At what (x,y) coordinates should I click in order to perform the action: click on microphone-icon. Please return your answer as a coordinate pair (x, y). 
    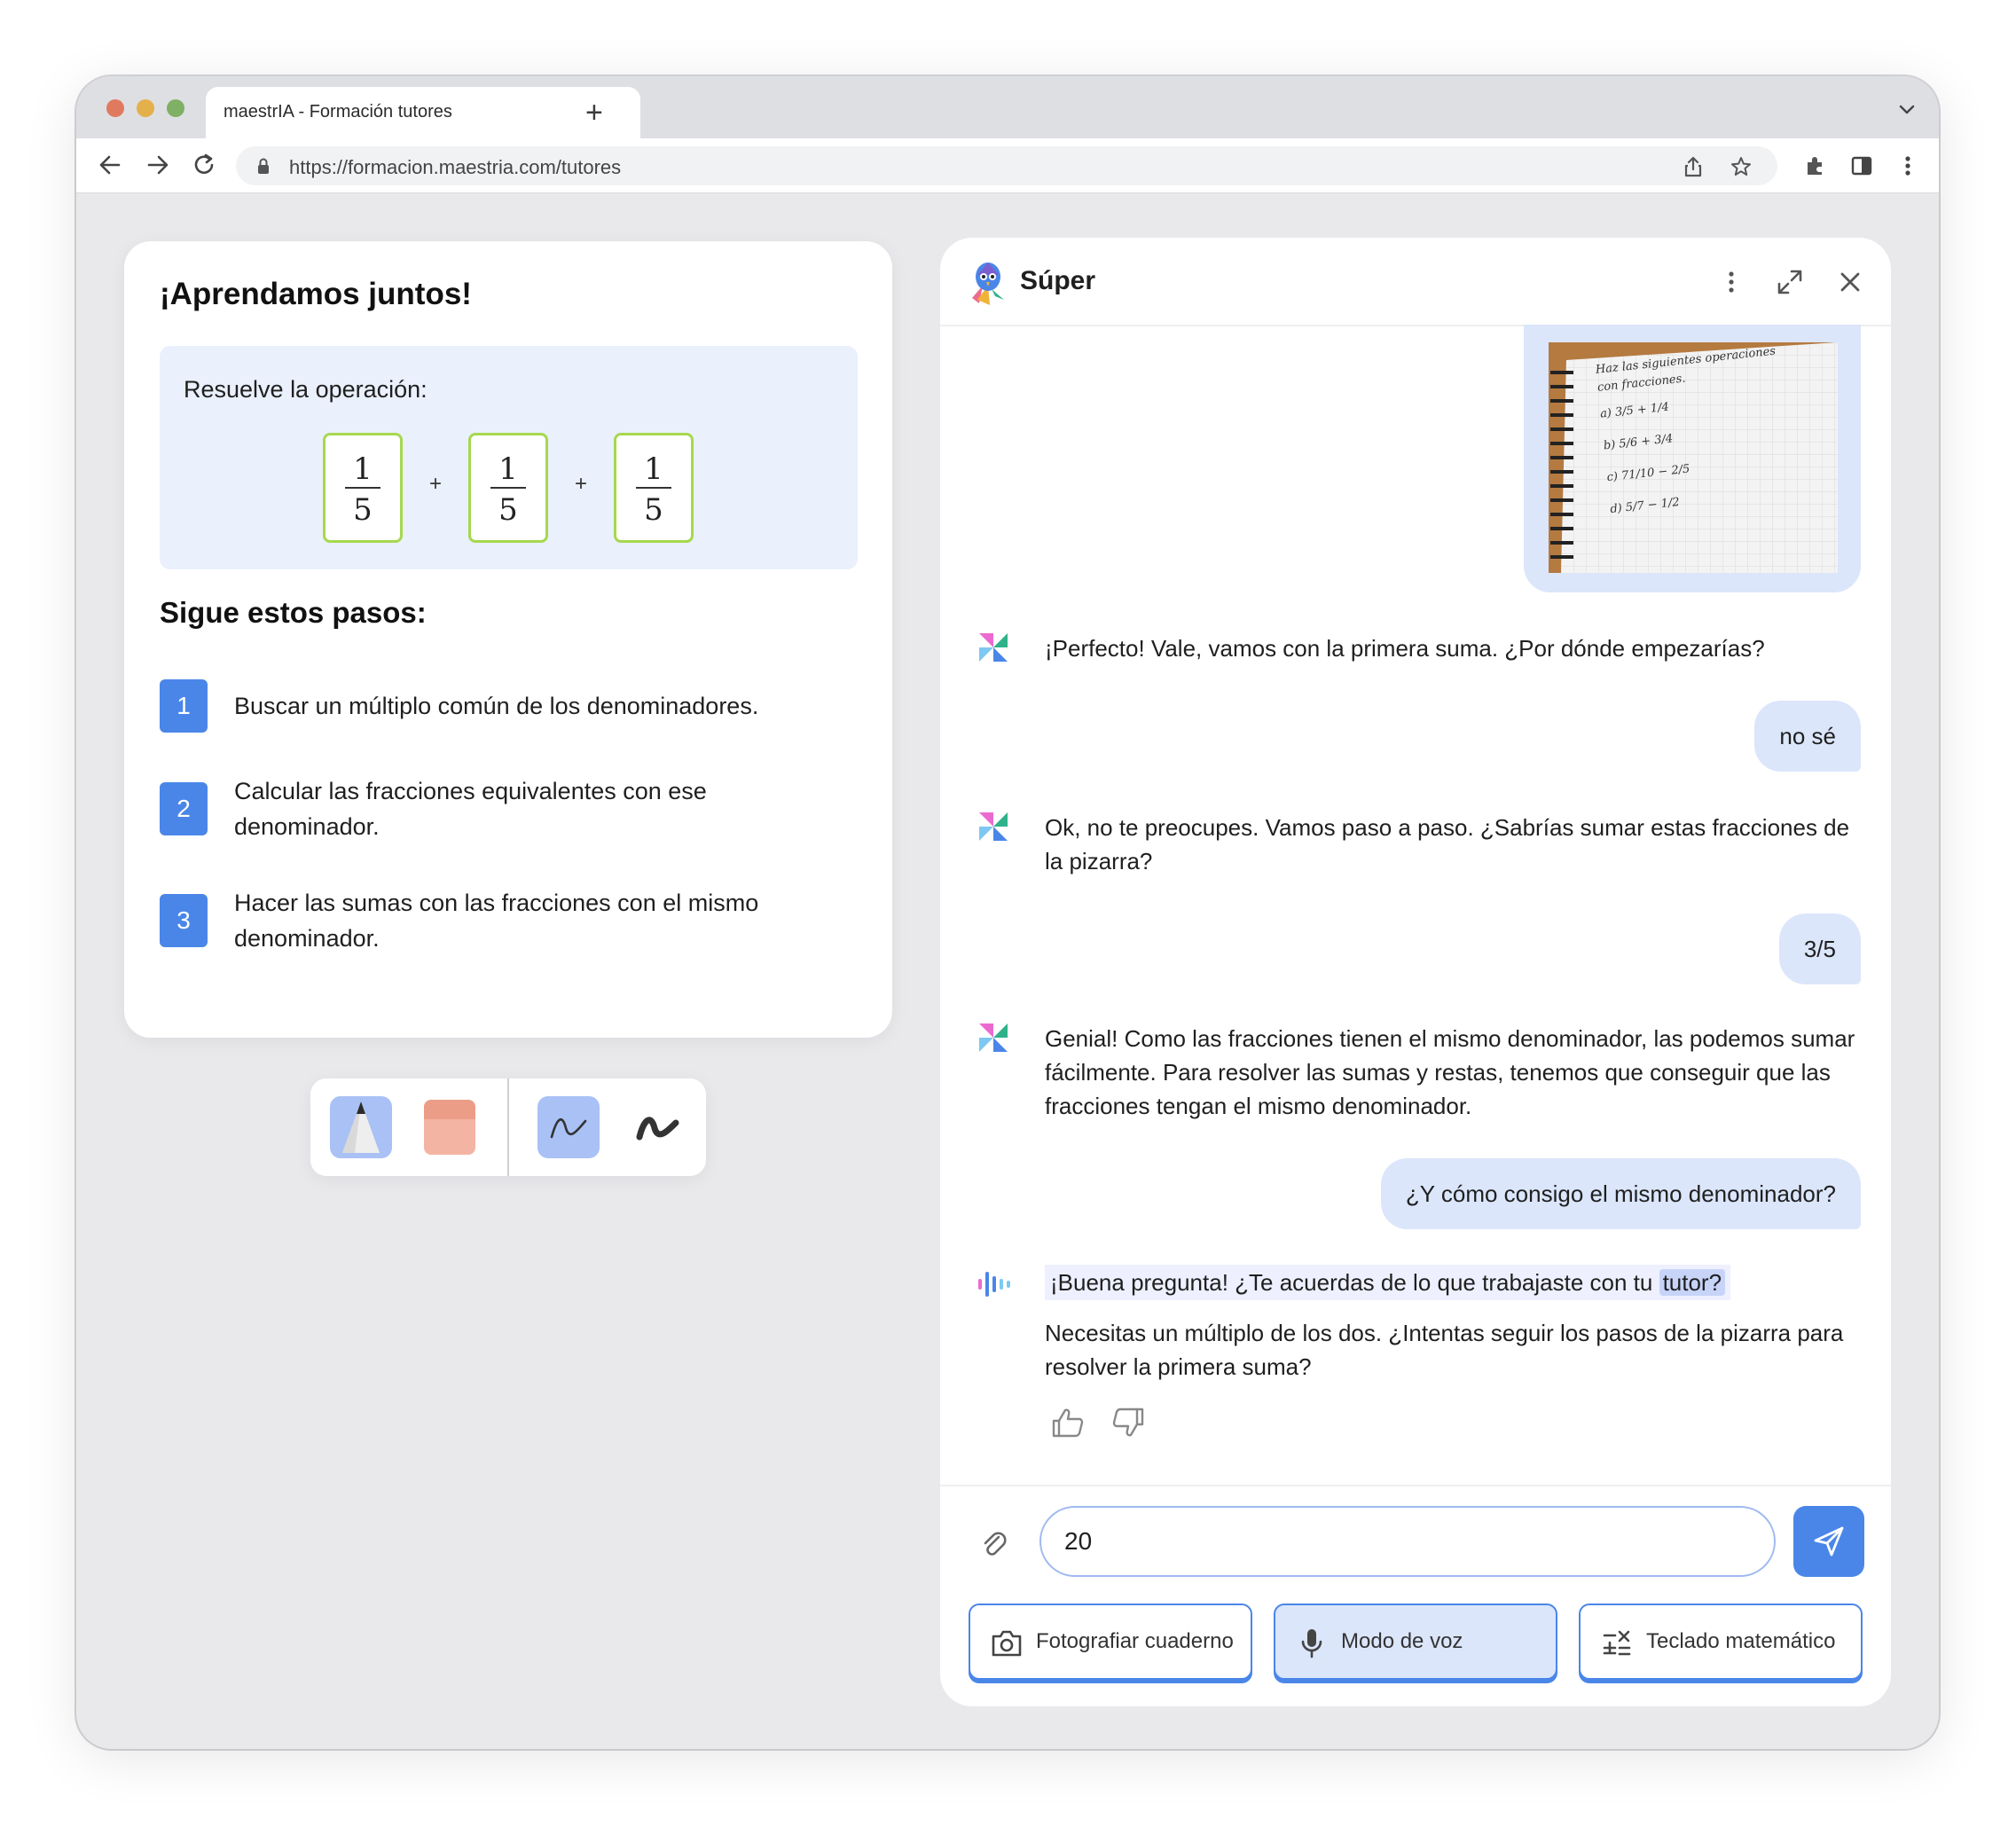
    Looking at the image, I should click on (1312, 1643).